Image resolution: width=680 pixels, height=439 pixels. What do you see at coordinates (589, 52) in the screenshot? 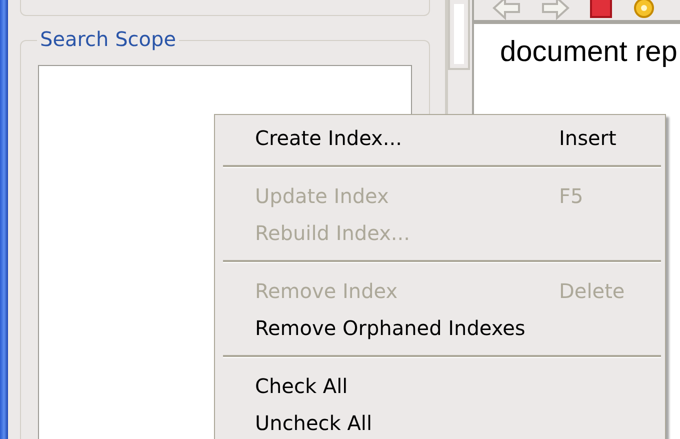
I see `document-text: document rep` at bounding box center [589, 52].